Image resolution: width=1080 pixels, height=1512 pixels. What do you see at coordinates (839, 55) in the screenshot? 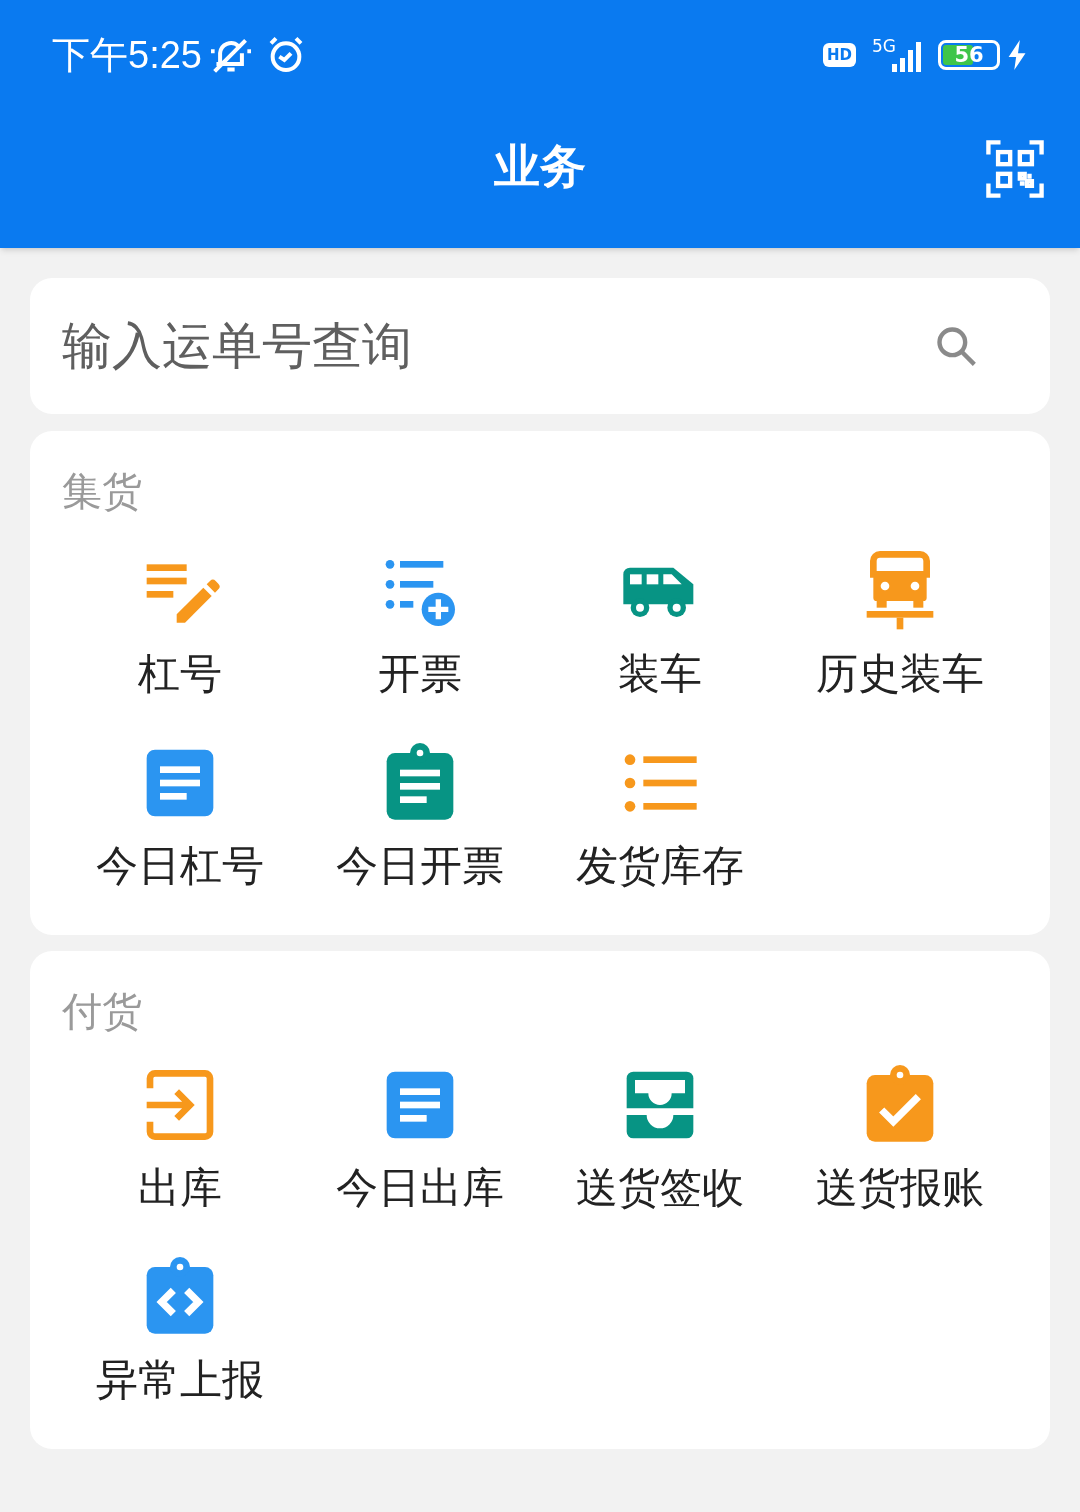
I see `hd-badge: HD` at bounding box center [839, 55].